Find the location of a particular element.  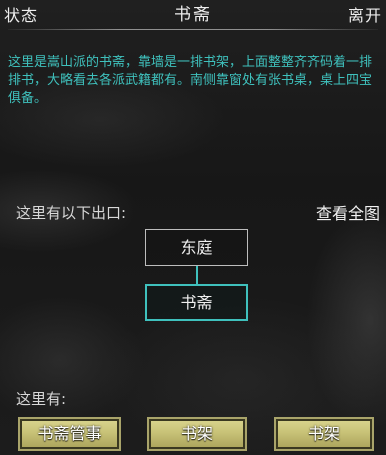

location-title: 书斋 is located at coordinates (193, 15).